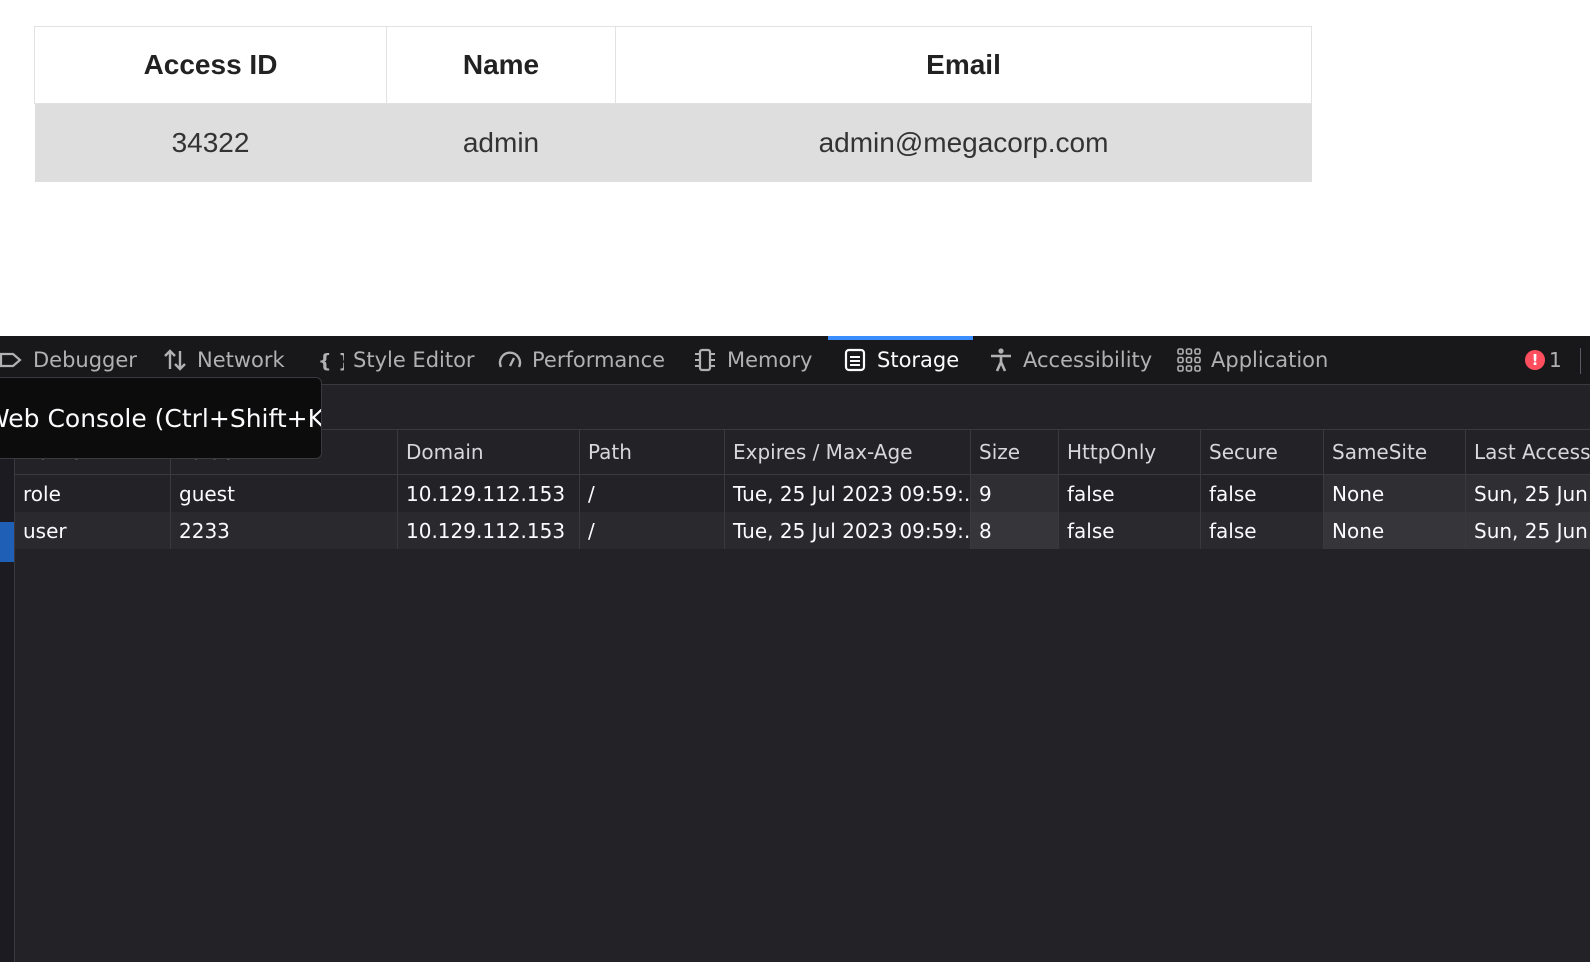 The height and width of the screenshot is (962, 1590). I want to click on table-row: 34322 admin admin@megacorp.com, so click(673, 142).